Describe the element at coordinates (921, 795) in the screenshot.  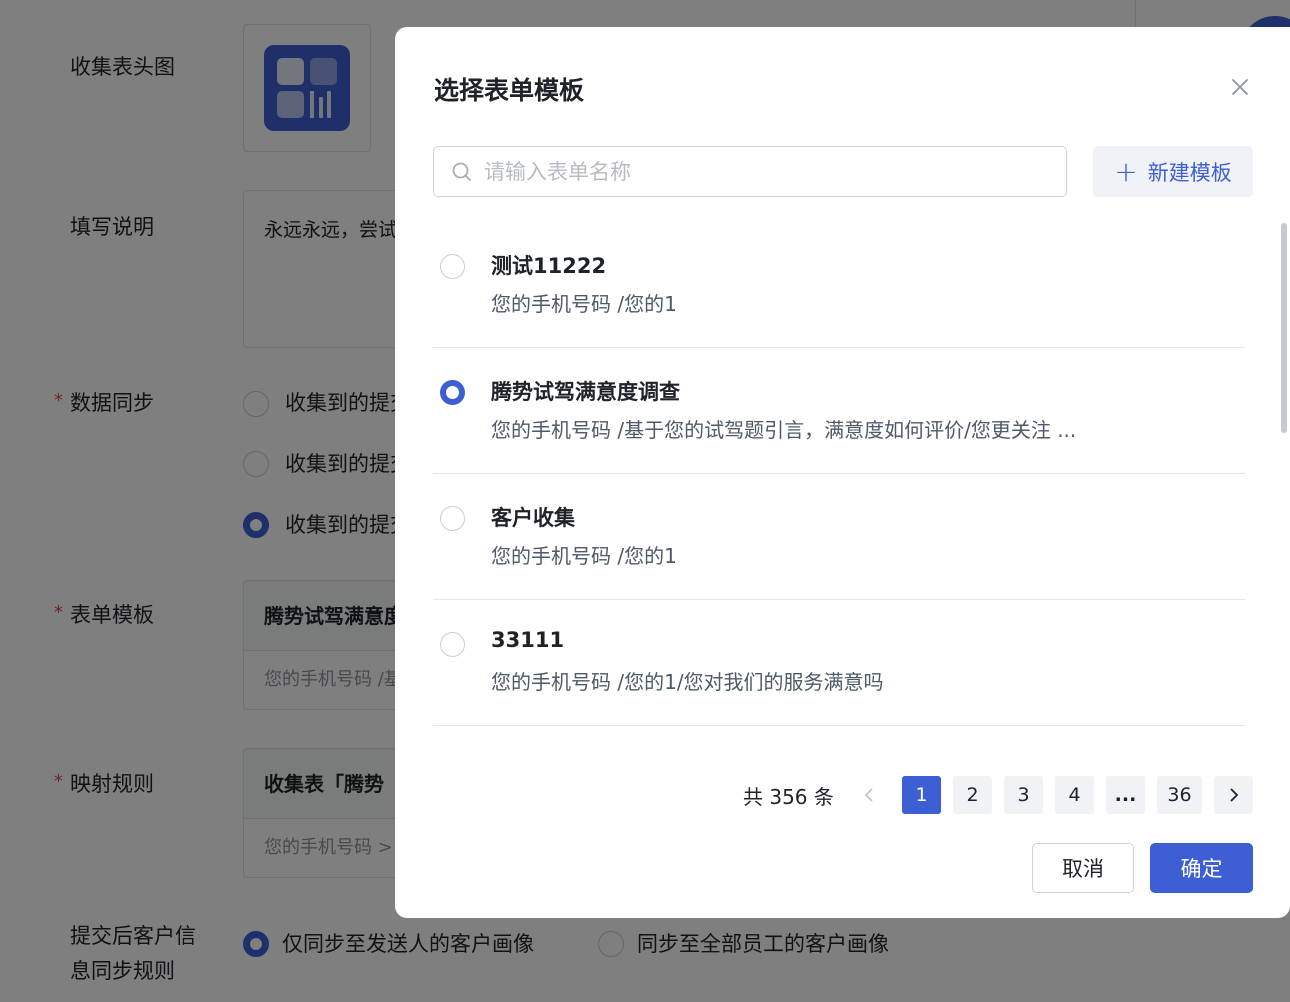
I see `page-1-button: 1` at that location.